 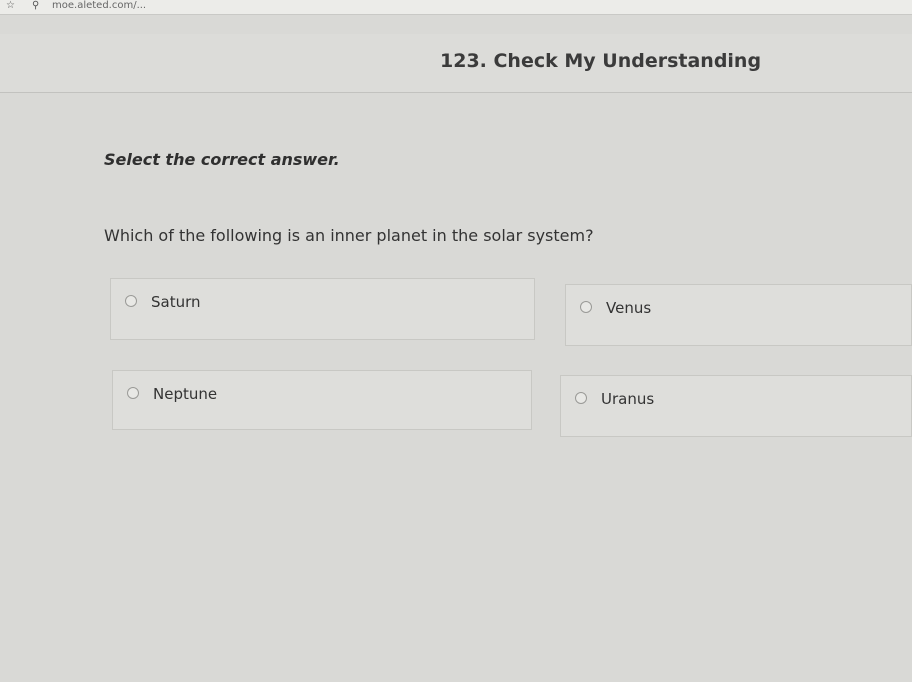 What do you see at coordinates (601, 61) in the screenshot?
I see `page-title: 123. Check My Understanding` at bounding box center [601, 61].